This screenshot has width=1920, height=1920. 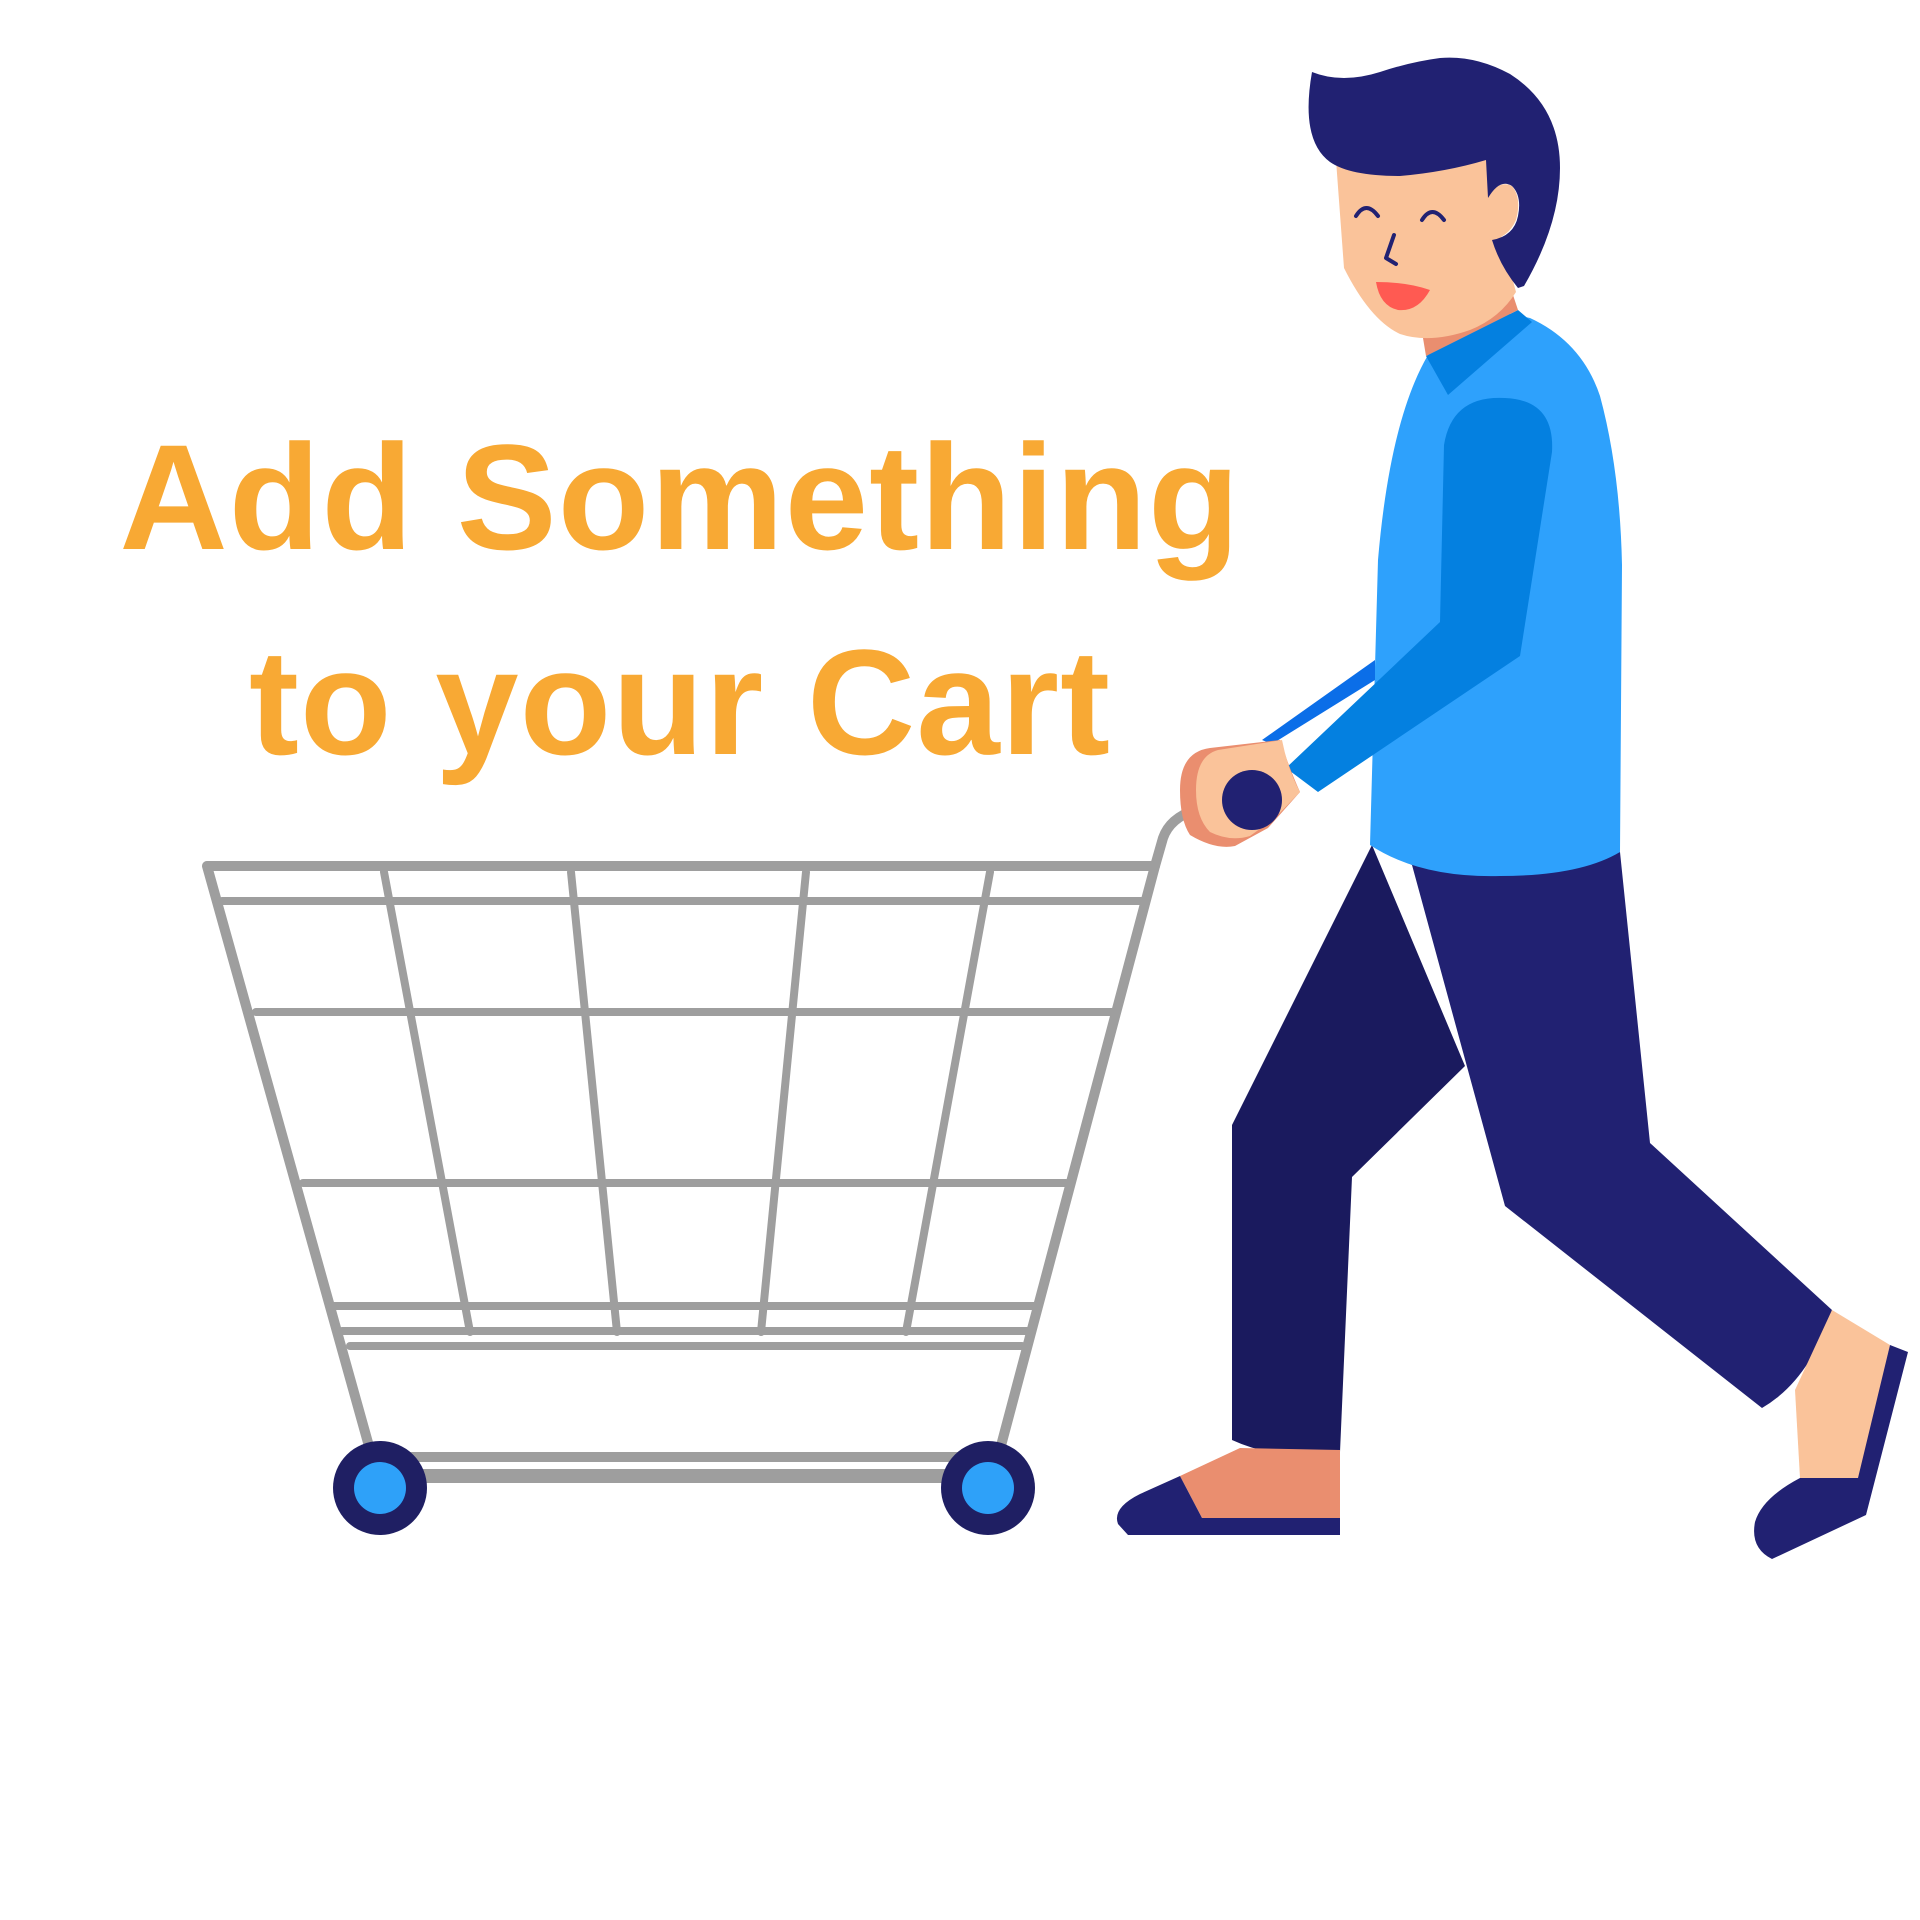 What do you see at coordinates (680, 600) in the screenshot?
I see `empty-cart-message: Add Something to your Cart` at bounding box center [680, 600].